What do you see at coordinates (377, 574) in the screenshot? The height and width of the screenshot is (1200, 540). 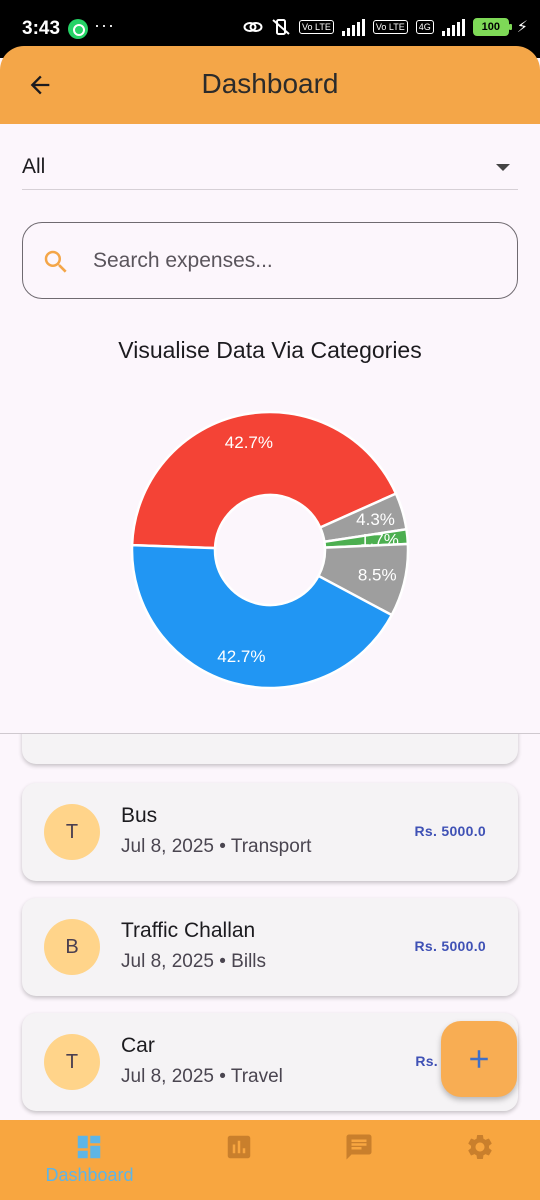 I see `chart-slice-label: 8.5%` at bounding box center [377, 574].